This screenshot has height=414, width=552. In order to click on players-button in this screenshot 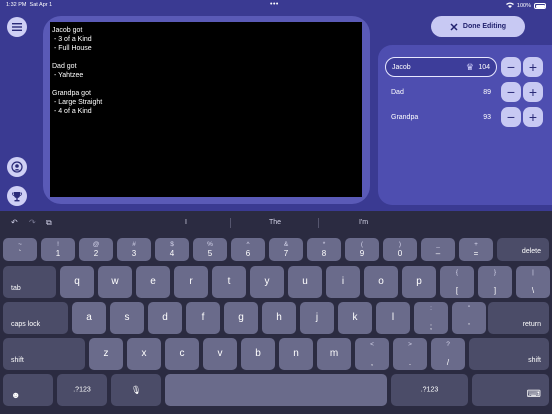, I will do `click(17, 167)`.